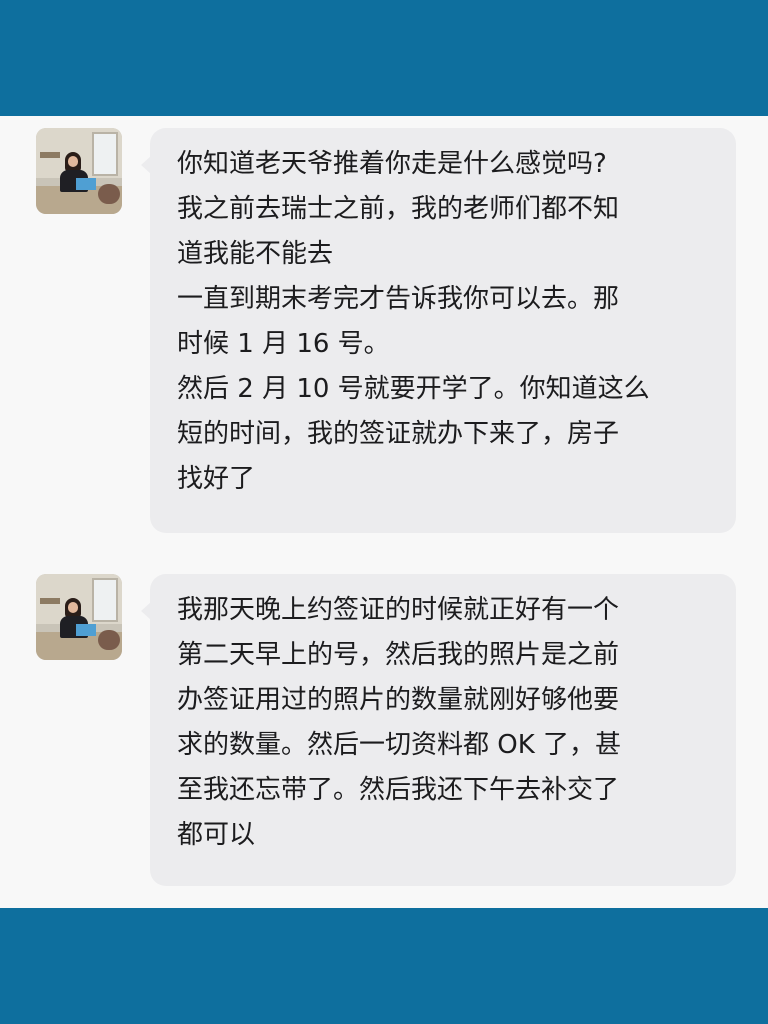 This screenshot has width=768, height=1024. What do you see at coordinates (398, 790) in the screenshot?
I see `message-line: 至我还忘带了。然后我还下午去补交了` at bounding box center [398, 790].